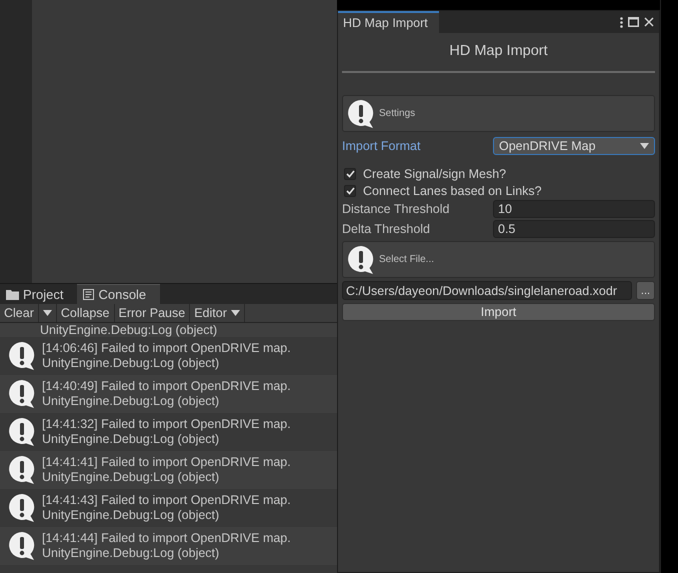  I want to click on window-tab: HD Map Import, so click(388, 22).